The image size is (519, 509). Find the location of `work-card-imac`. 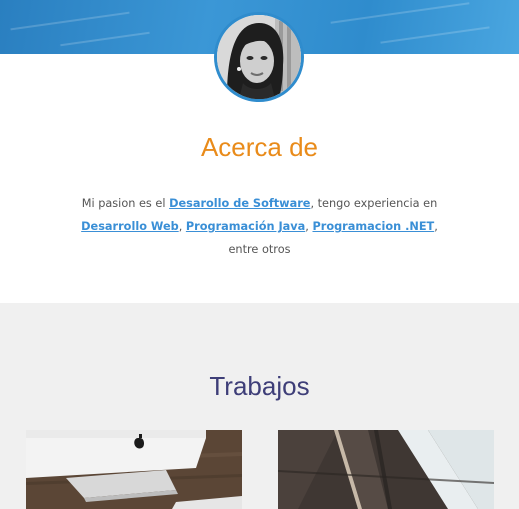

work-card-imac is located at coordinates (134, 469).